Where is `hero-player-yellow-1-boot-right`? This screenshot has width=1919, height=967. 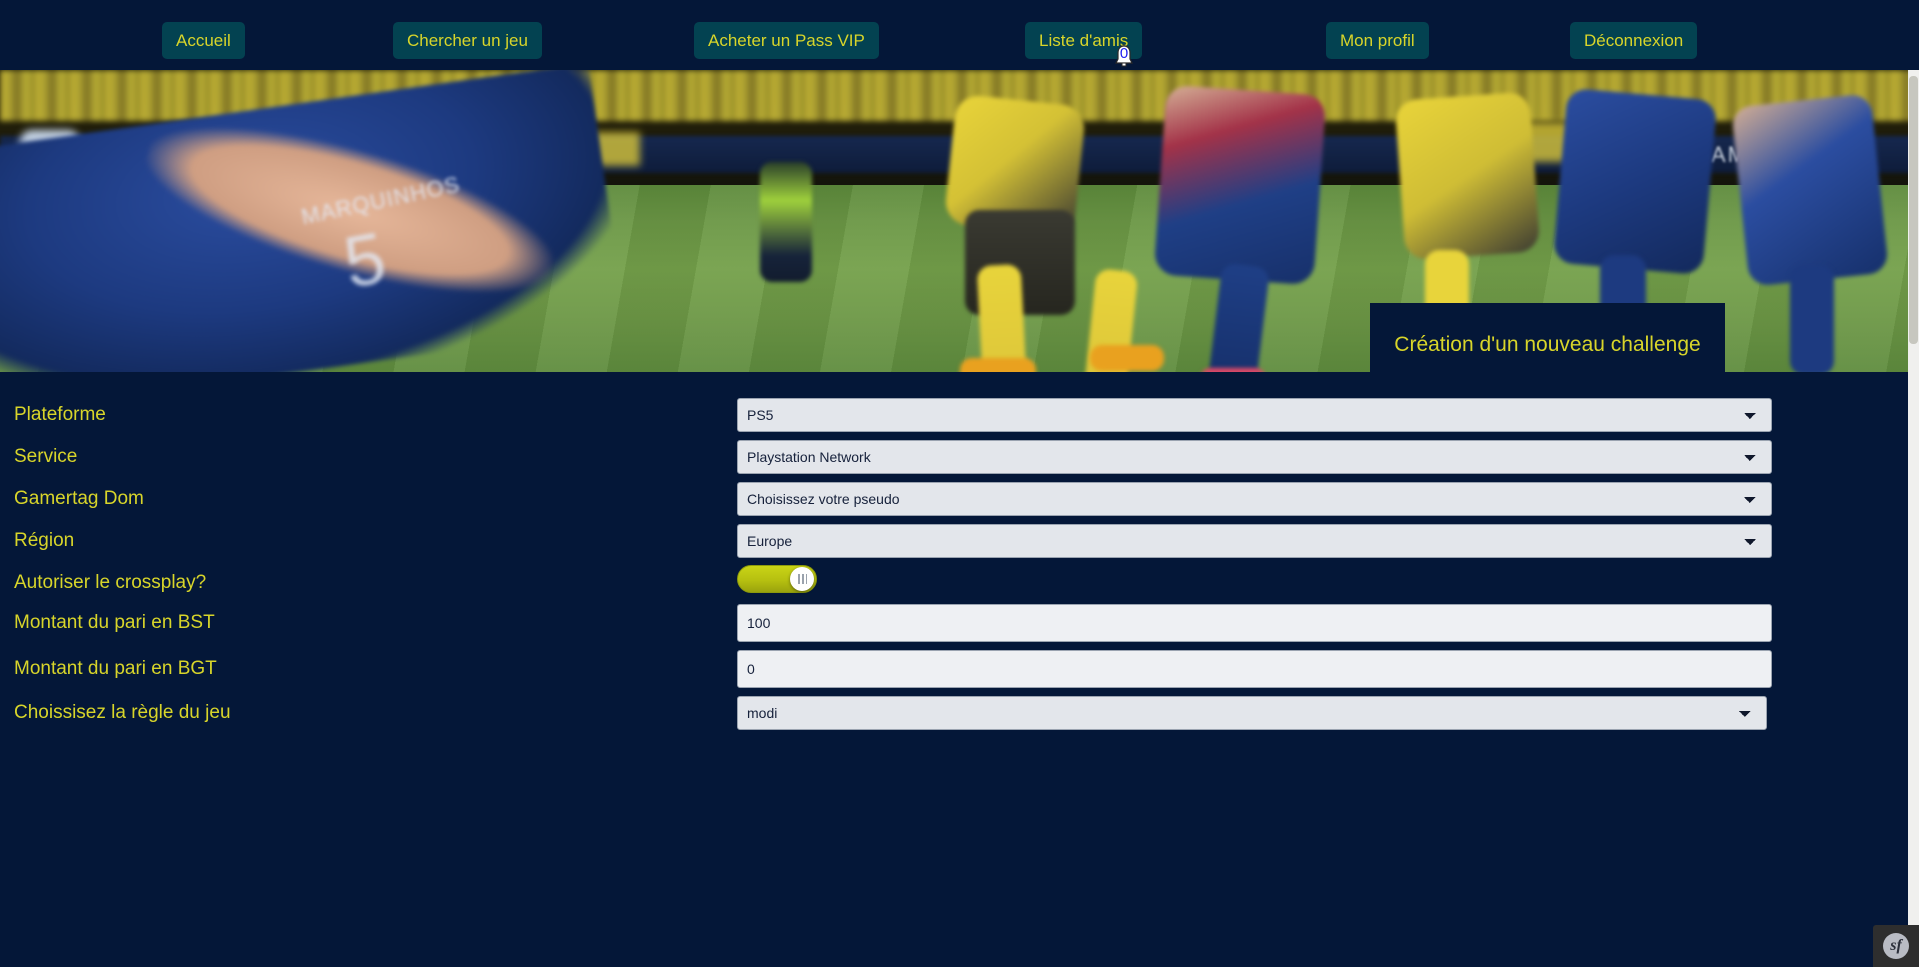
hero-player-yellow-1-boot-right is located at coordinates (1127, 358).